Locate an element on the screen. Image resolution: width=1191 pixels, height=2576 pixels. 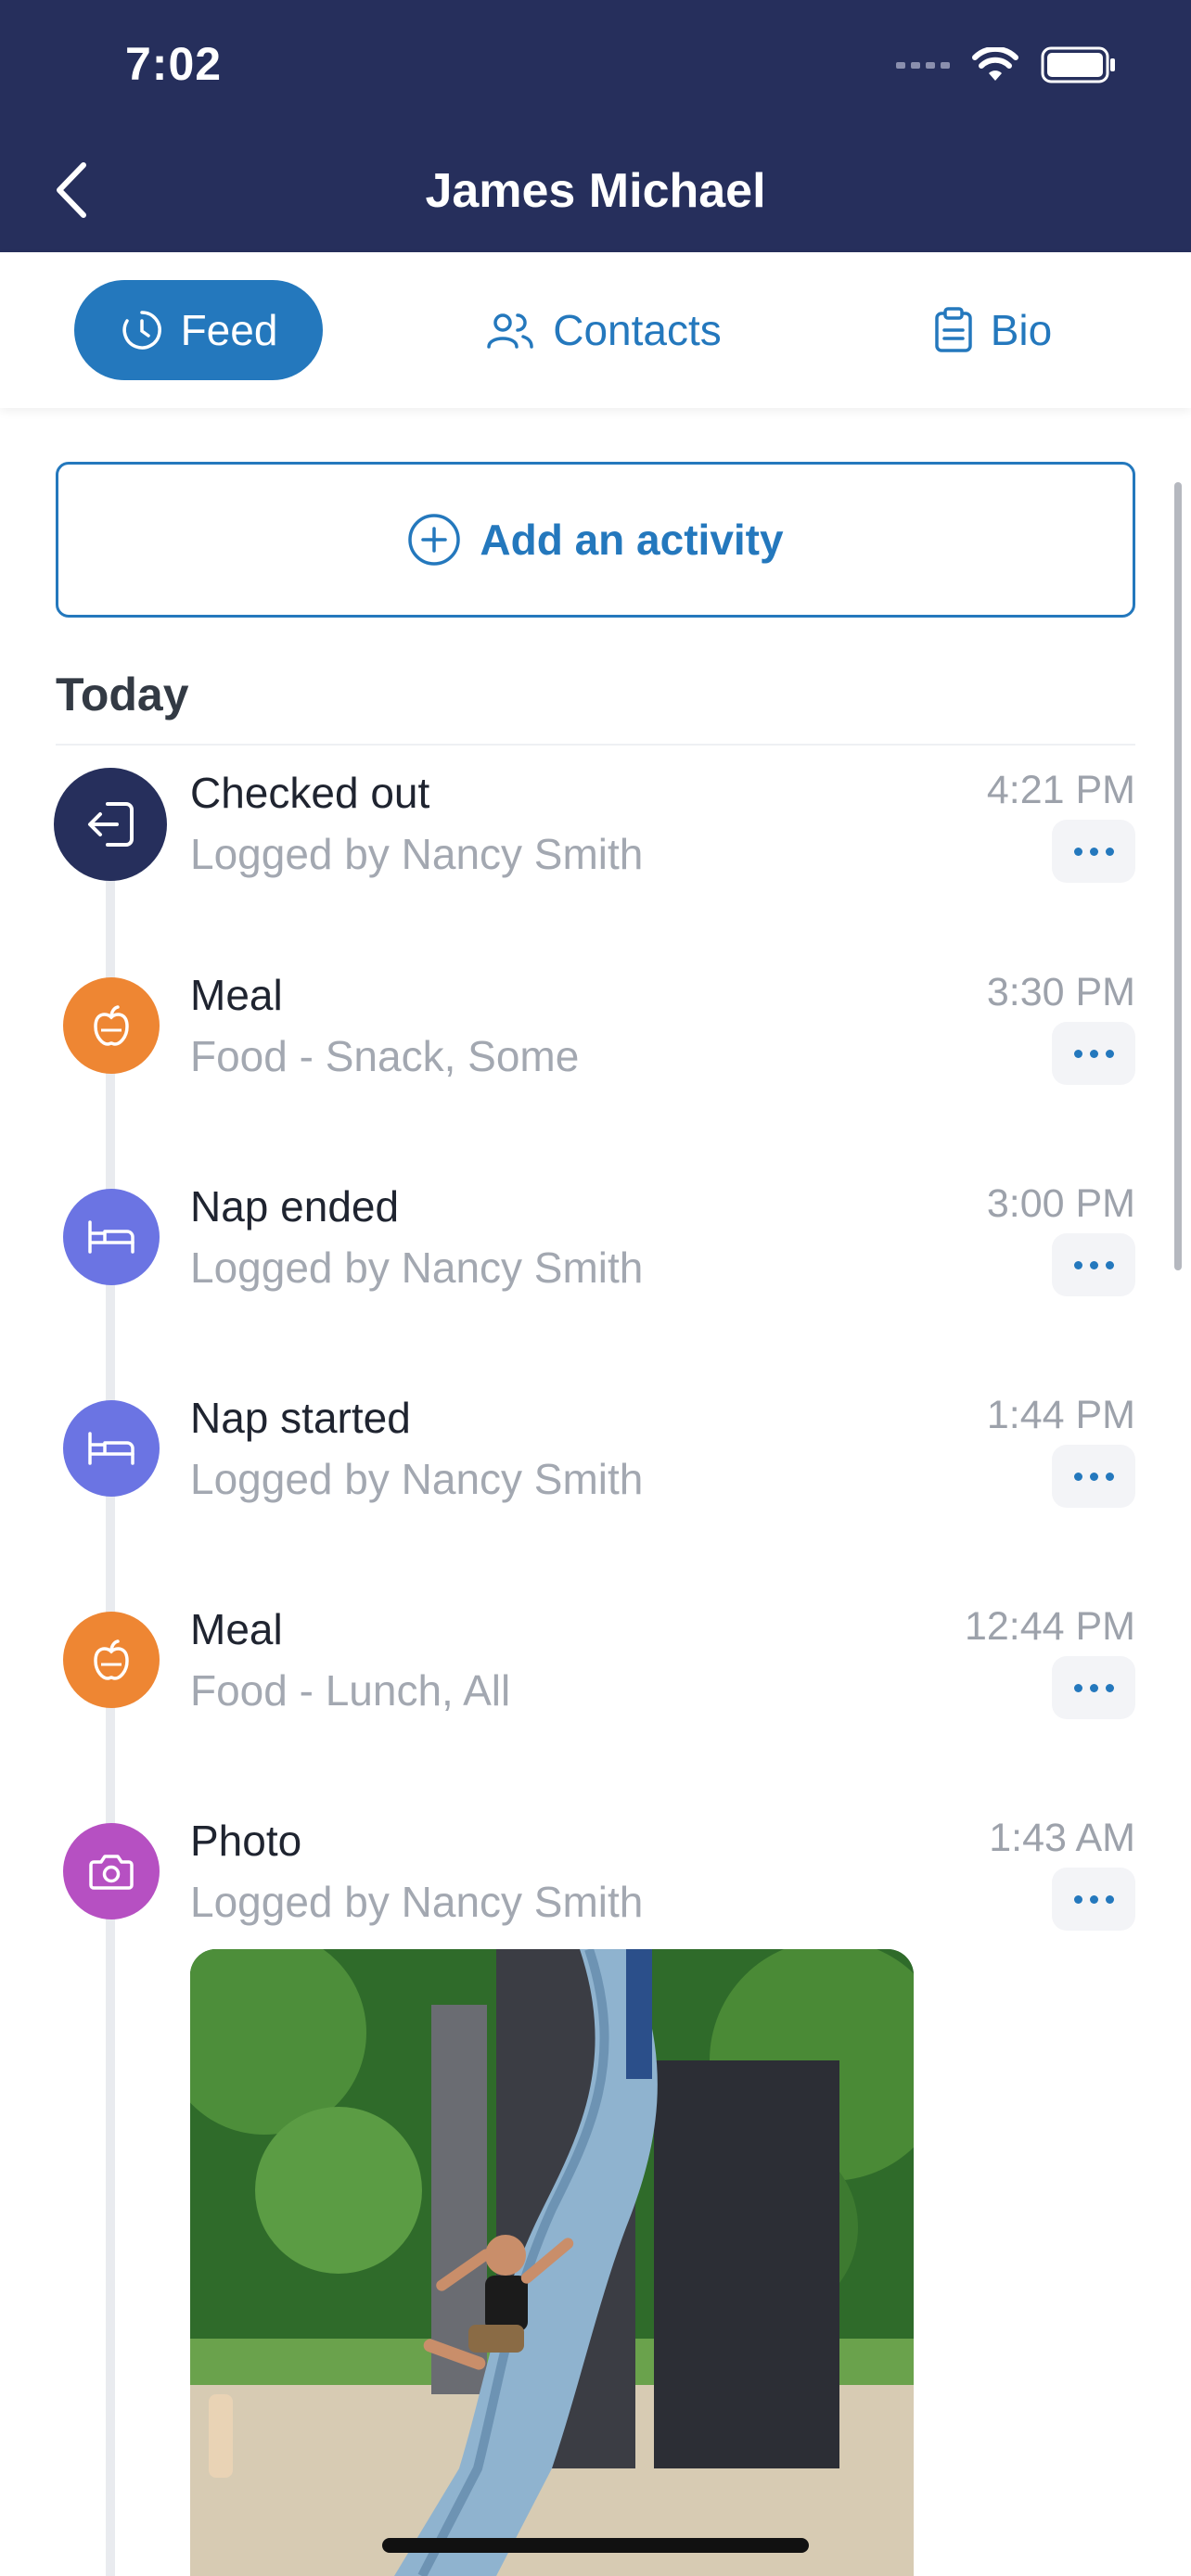
clipboard-icon is located at coordinates (953, 329).